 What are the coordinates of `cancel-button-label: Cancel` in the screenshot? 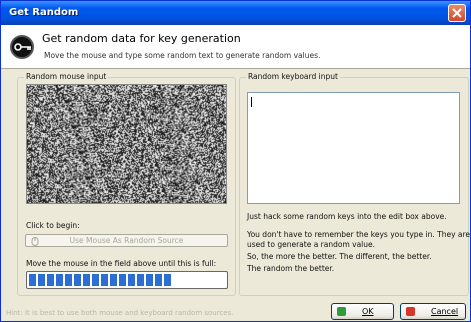 It's located at (445, 311).